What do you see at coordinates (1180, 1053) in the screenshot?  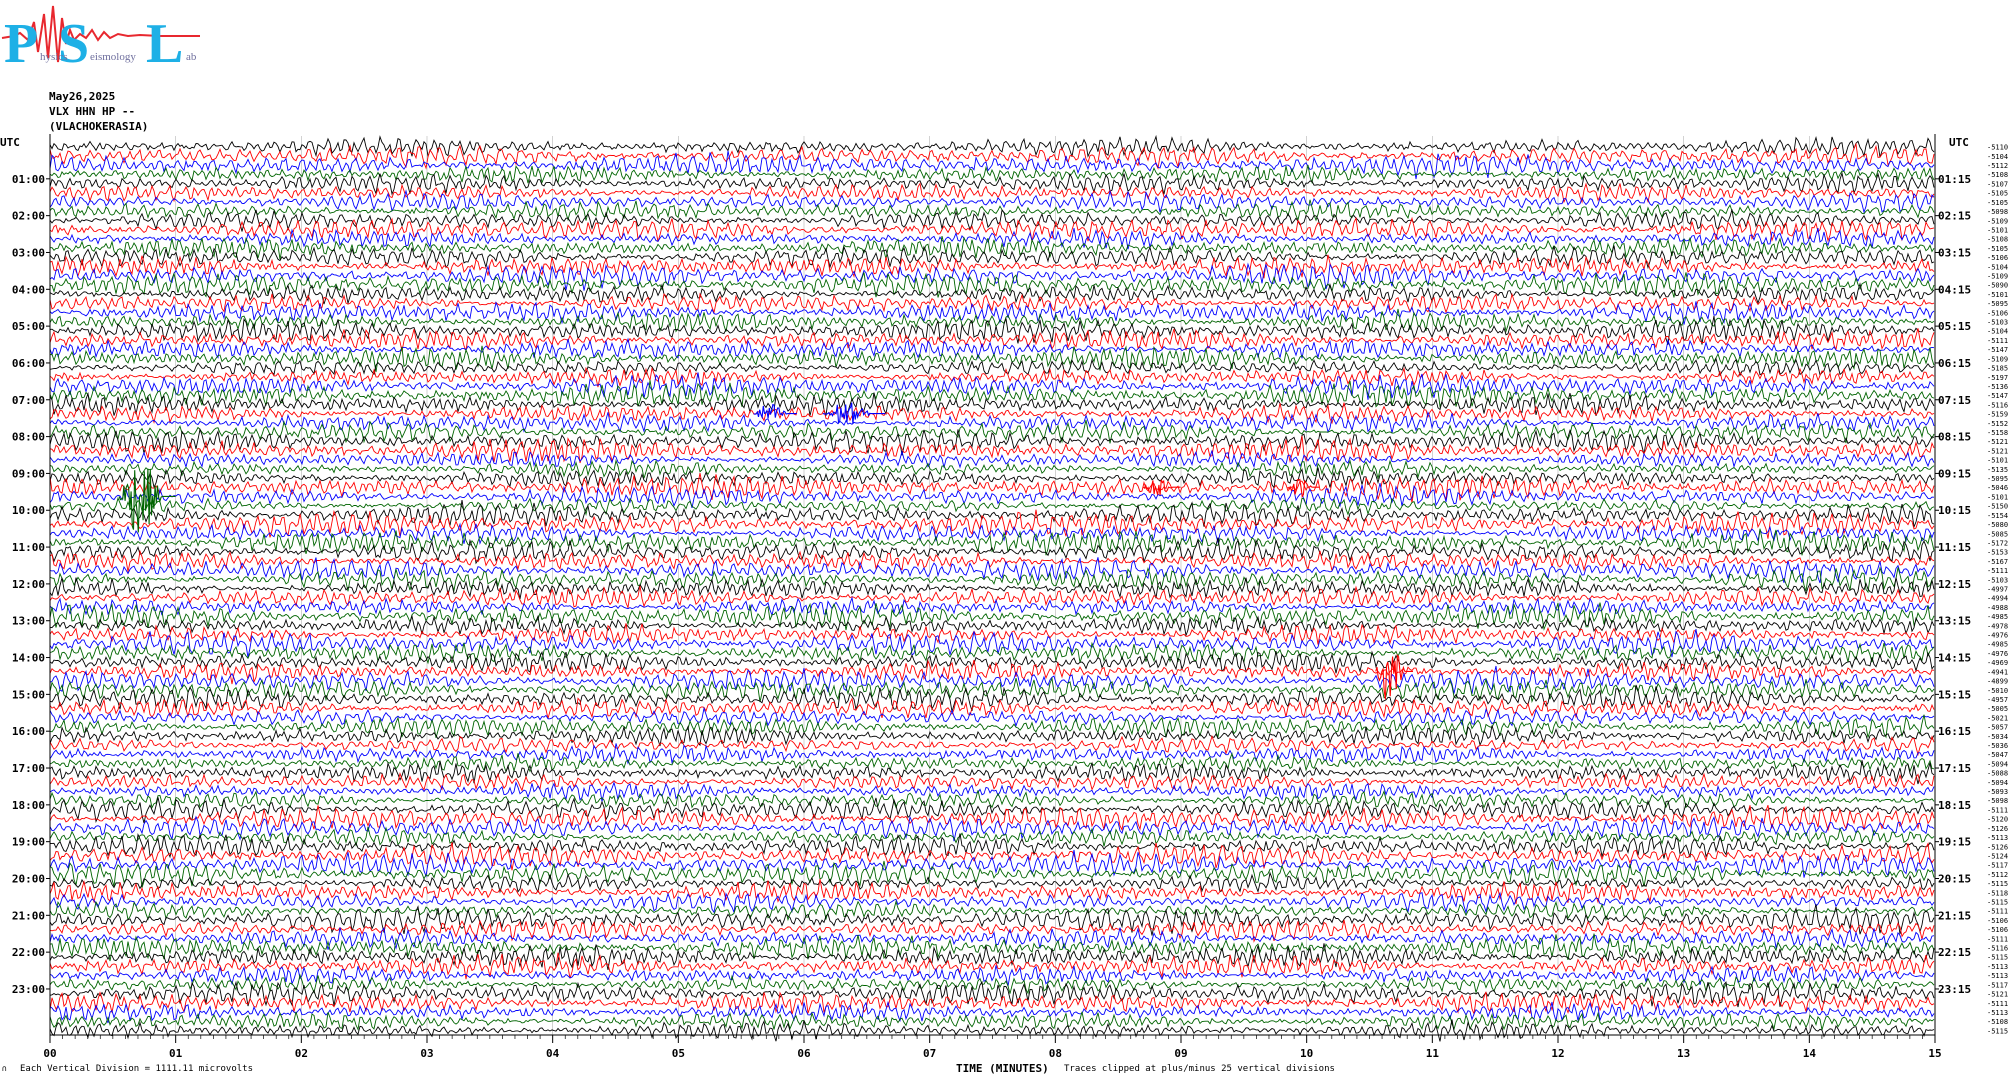 I see `x-tick-label: 09` at bounding box center [1180, 1053].